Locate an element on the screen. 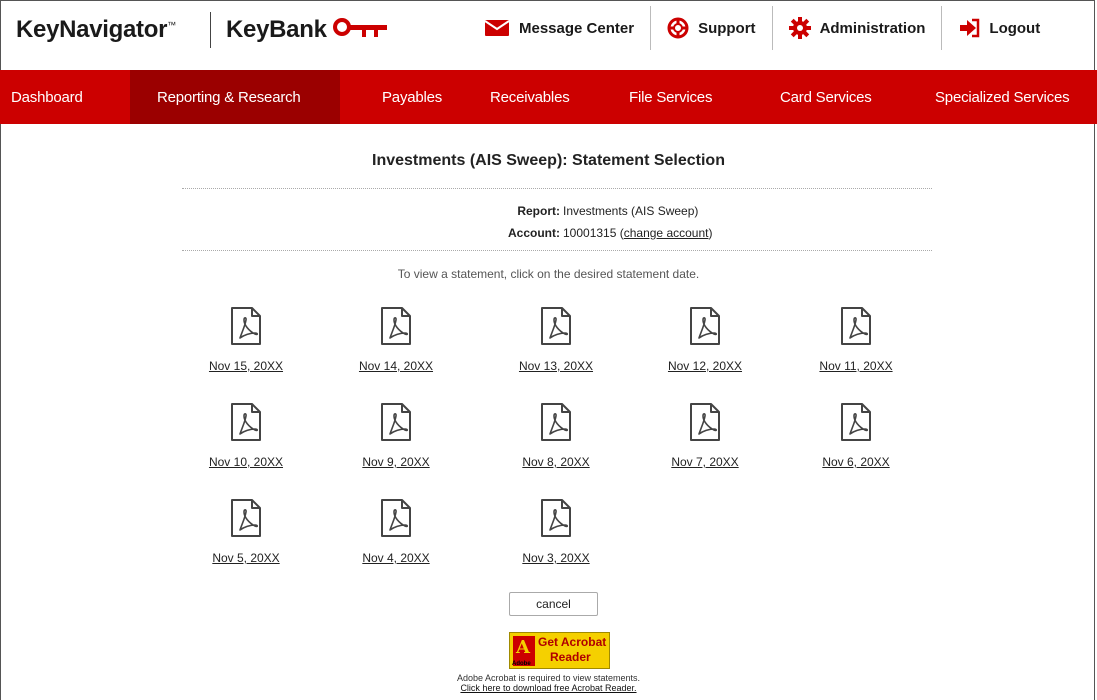 The image size is (1097, 700). statement-item: Nov 13, 20XX is located at coordinates (556, 339).